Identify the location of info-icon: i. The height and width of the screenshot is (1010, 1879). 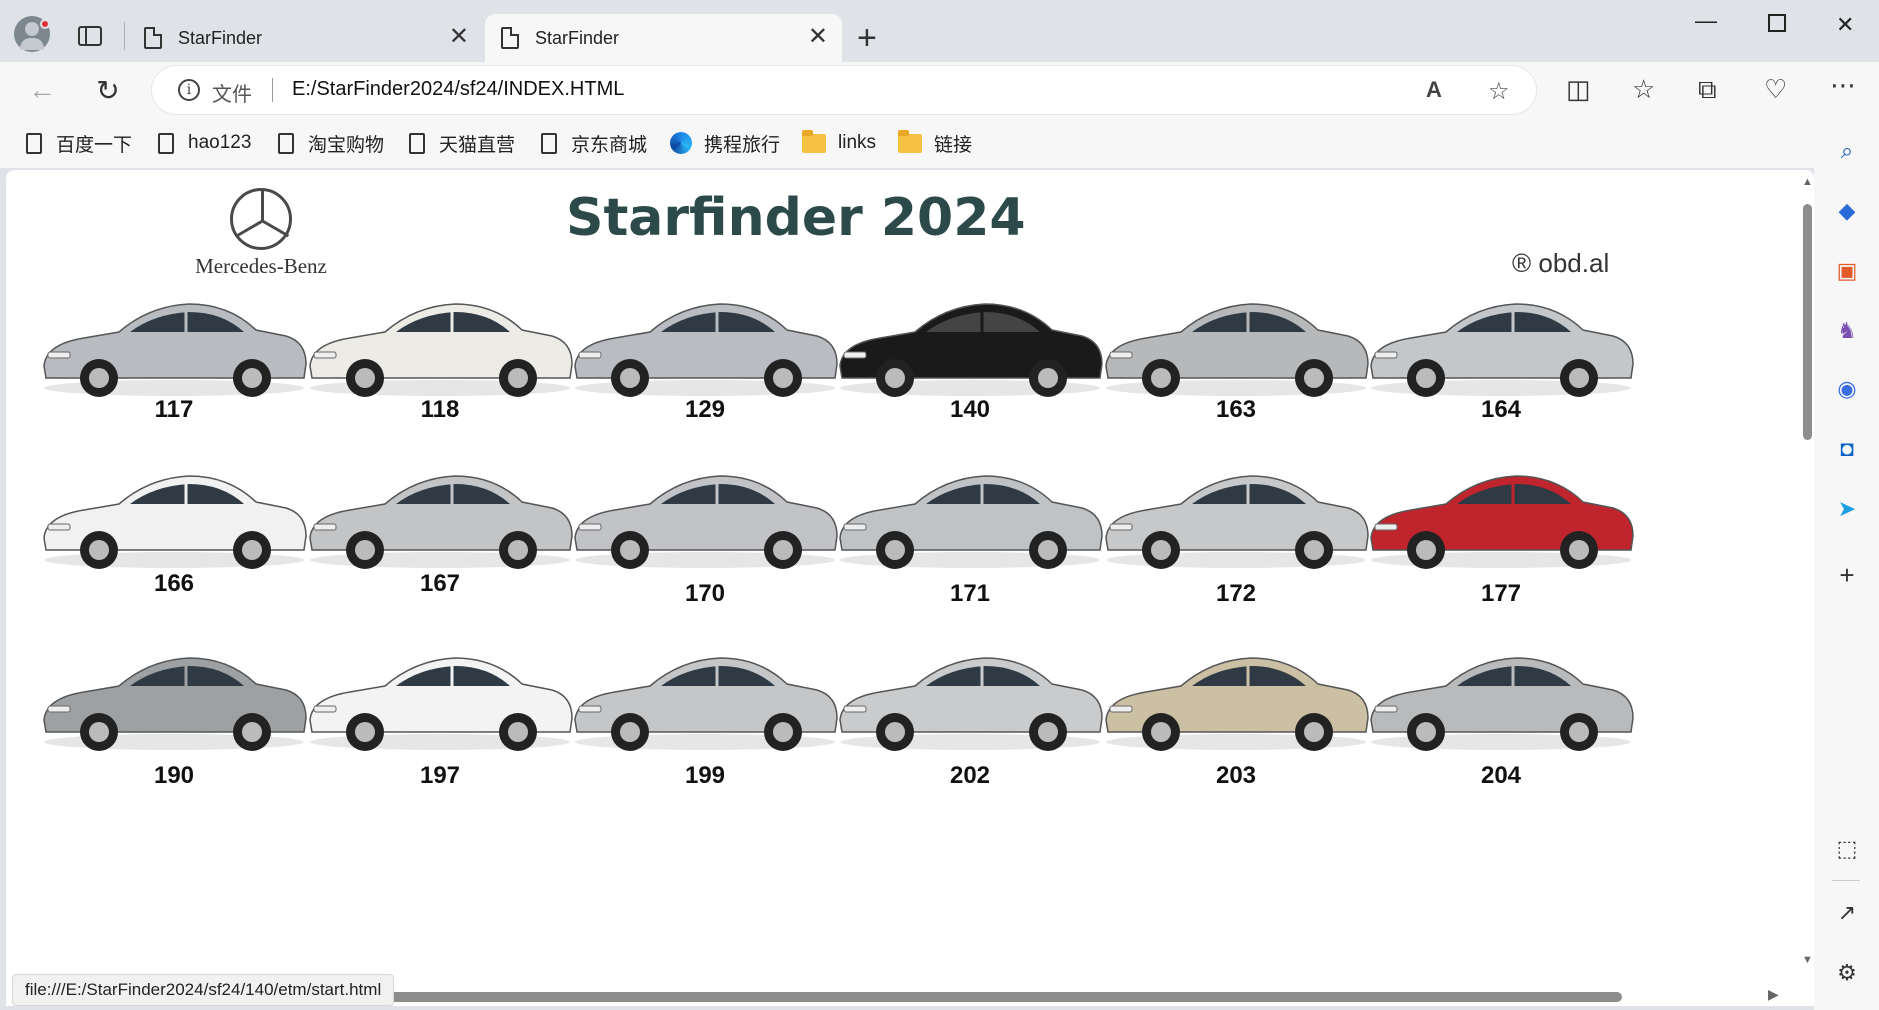
(189, 90).